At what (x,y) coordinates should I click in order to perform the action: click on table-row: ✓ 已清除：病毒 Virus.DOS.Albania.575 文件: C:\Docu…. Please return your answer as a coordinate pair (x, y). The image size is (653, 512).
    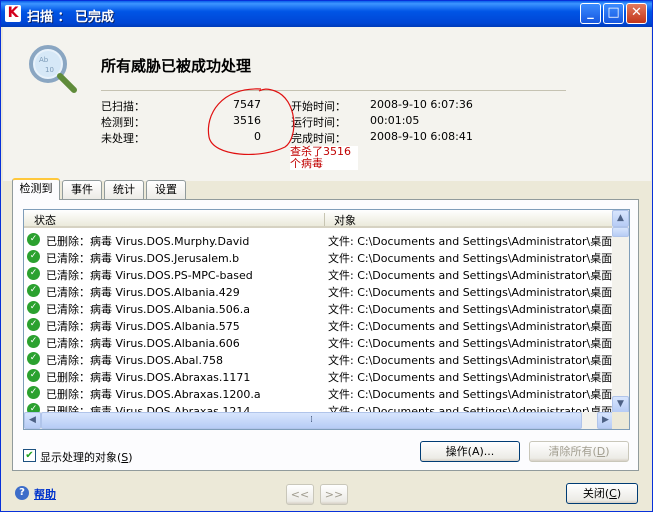
    Looking at the image, I should click on (319, 324).